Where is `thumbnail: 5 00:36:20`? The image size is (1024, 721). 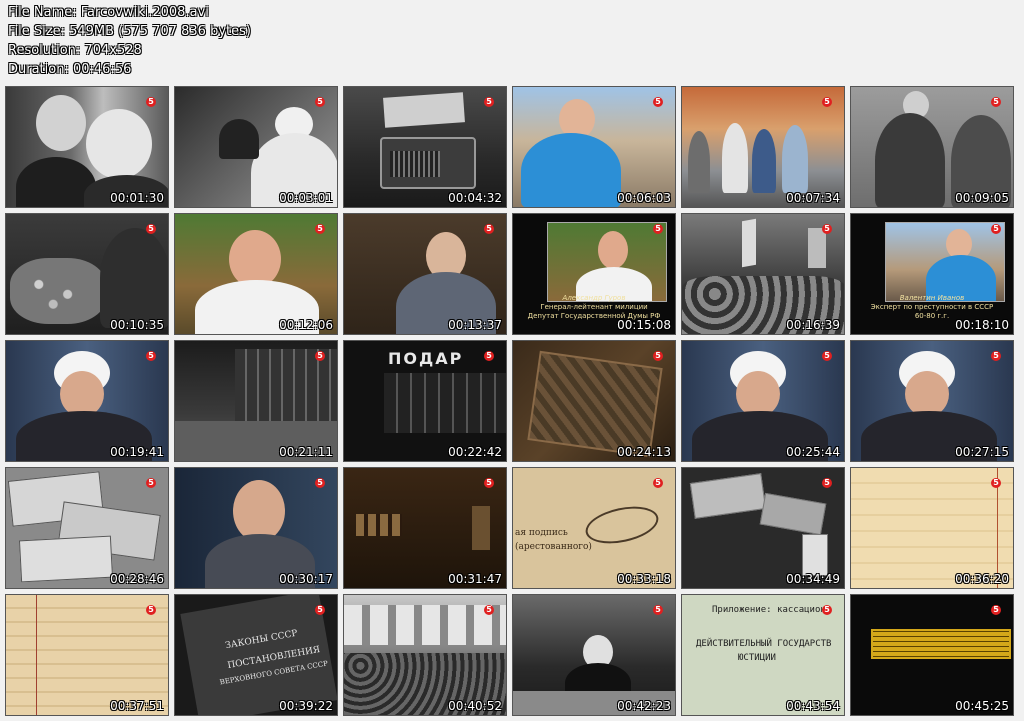 thumbnail: 5 00:36:20 is located at coordinates (932, 528).